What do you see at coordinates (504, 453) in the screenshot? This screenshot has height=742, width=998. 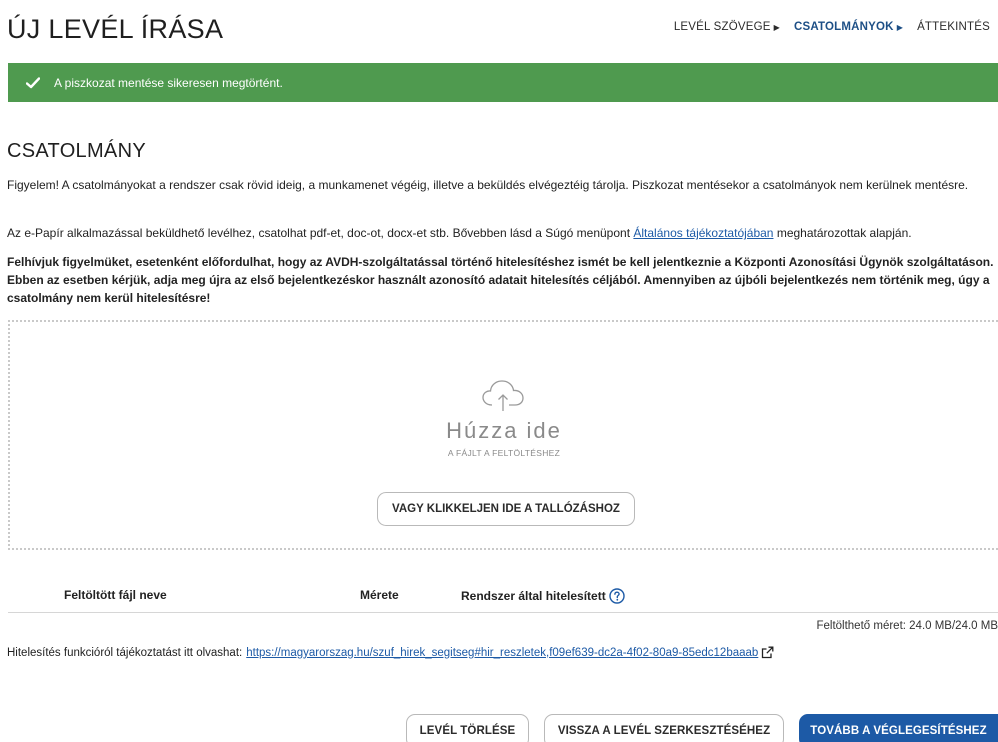 I see `dropzone-subtitle: A FÁJLT A FELTÖLTÉSHEZ` at bounding box center [504, 453].